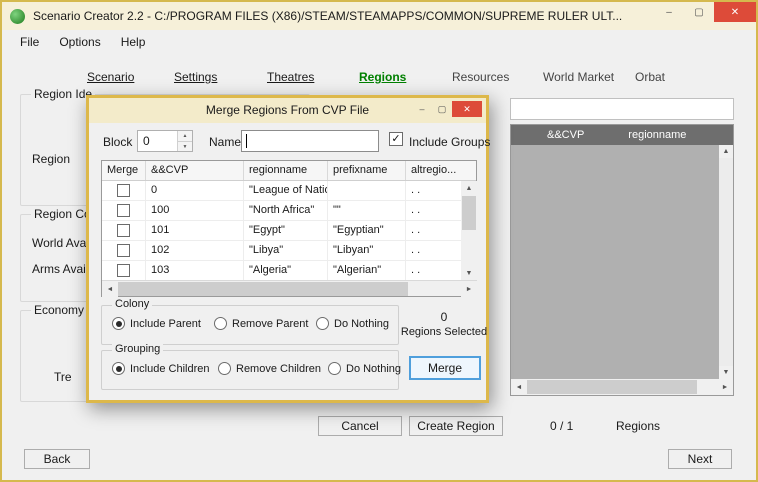 The width and height of the screenshot is (758, 482). Describe the element at coordinates (195, 270) in the screenshot. I see `cell-cvp: 103` at that location.